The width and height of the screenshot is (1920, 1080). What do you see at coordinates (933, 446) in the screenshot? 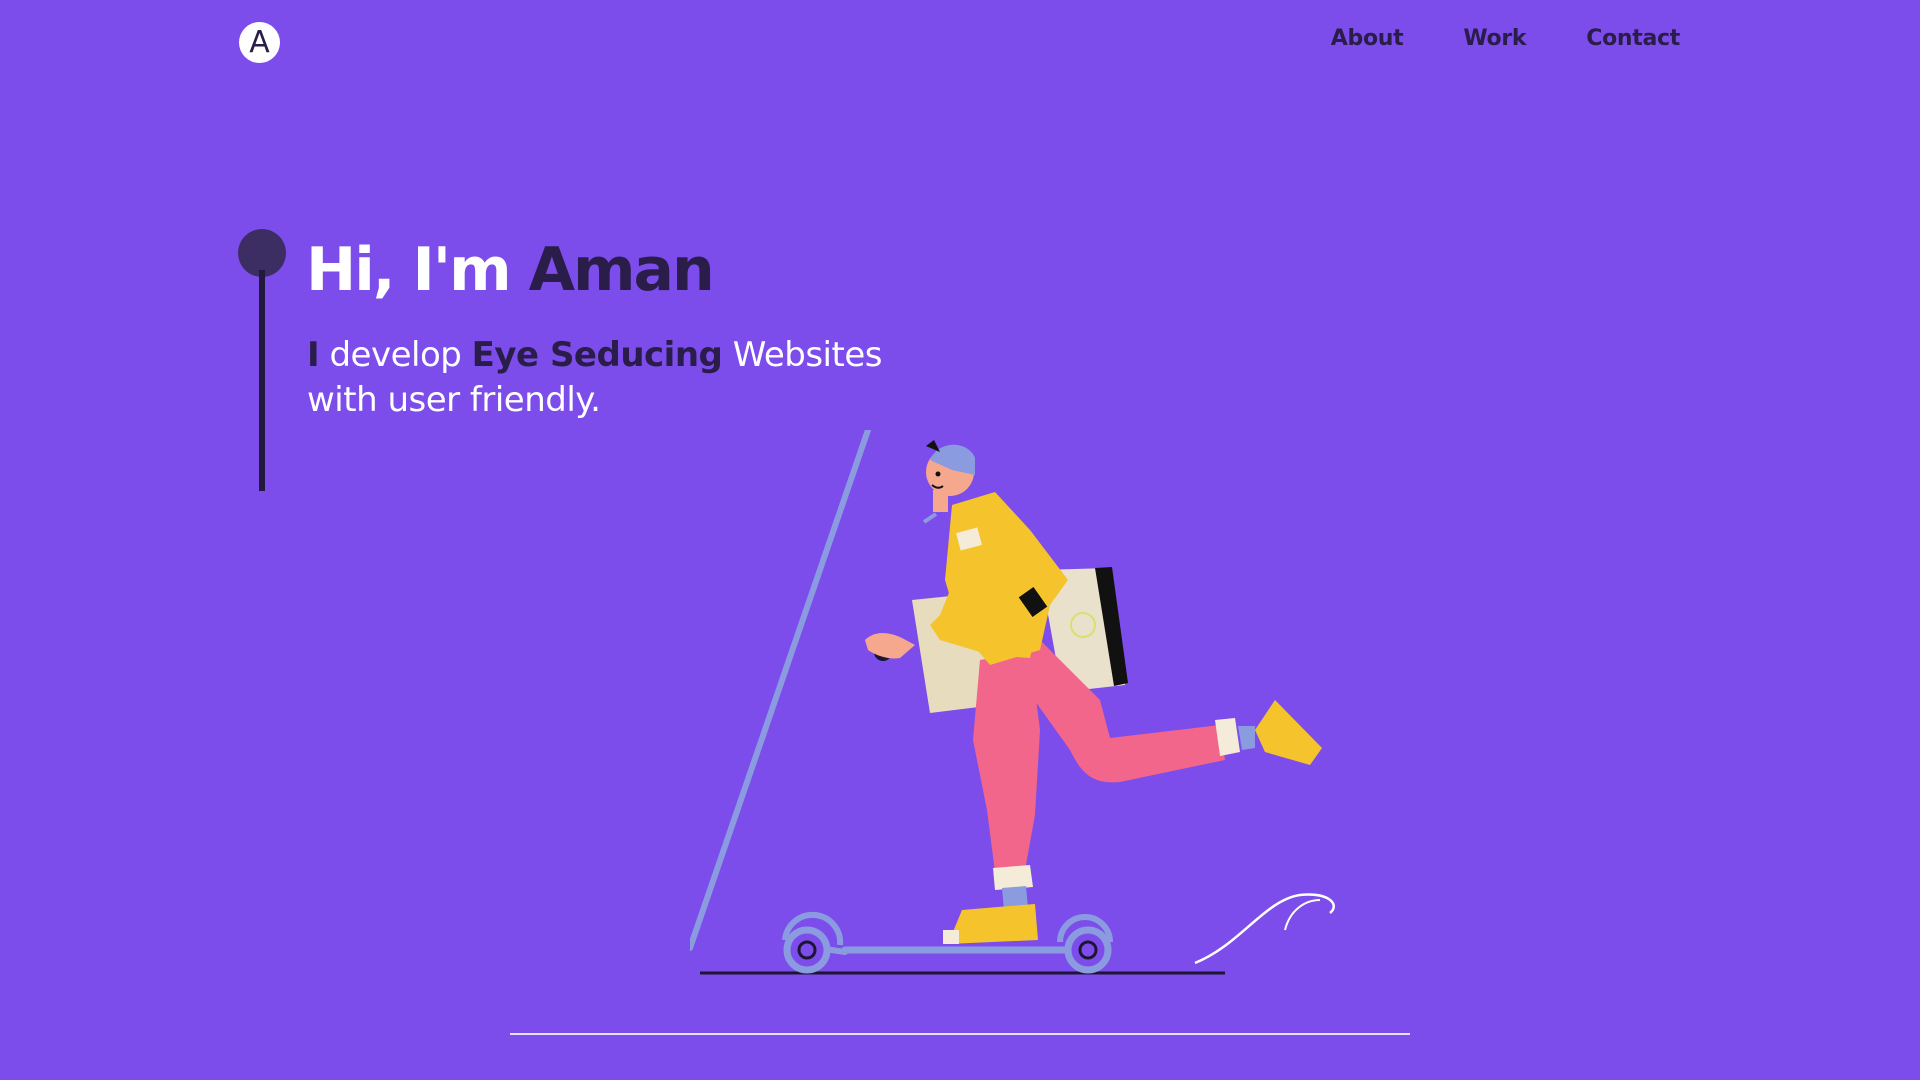
I see `hair-tuft` at bounding box center [933, 446].